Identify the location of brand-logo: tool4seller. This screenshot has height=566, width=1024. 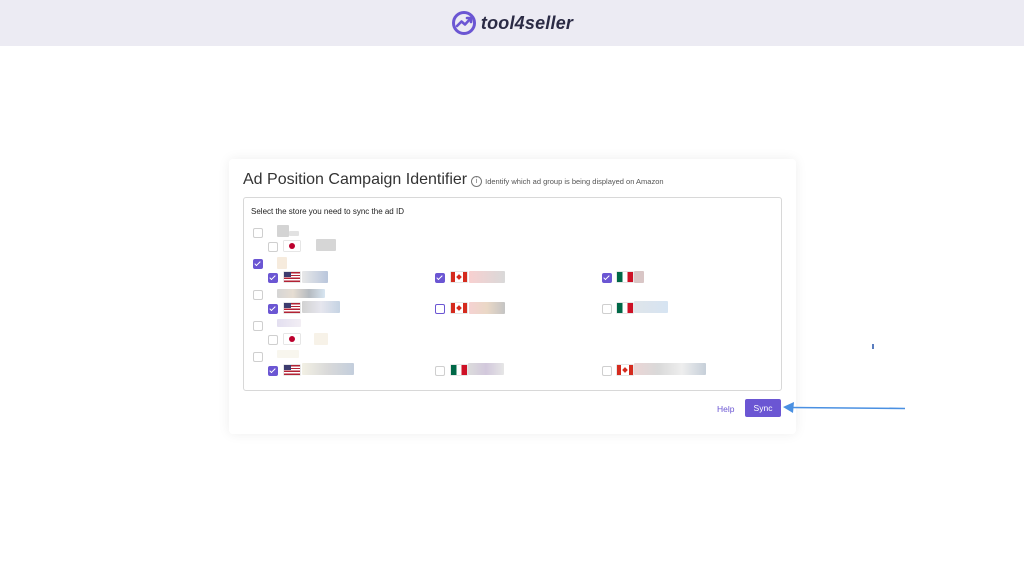
(512, 23).